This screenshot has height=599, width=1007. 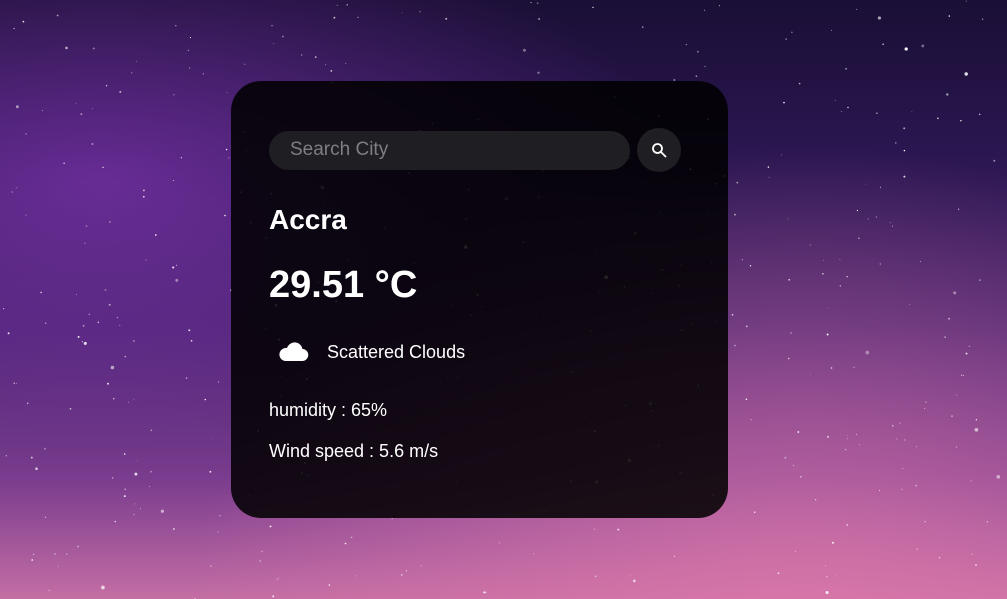 What do you see at coordinates (294, 352) in the screenshot?
I see `cloud-icon` at bounding box center [294, 352].